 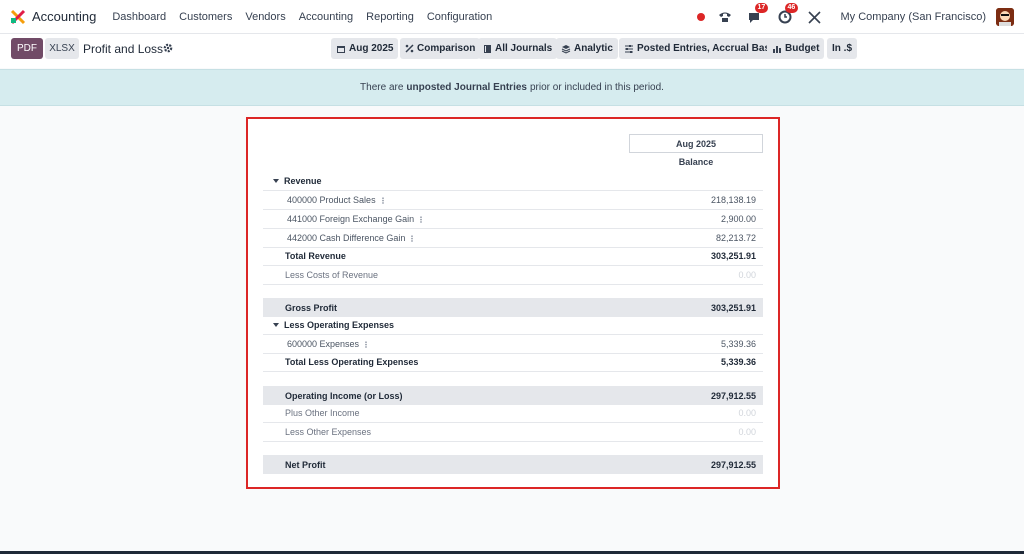 What do you see at coordinates (346, 238) in the screenshot?
I see `row-label: 442000 Cash Difference Gain` at bounding box center [346, 238].